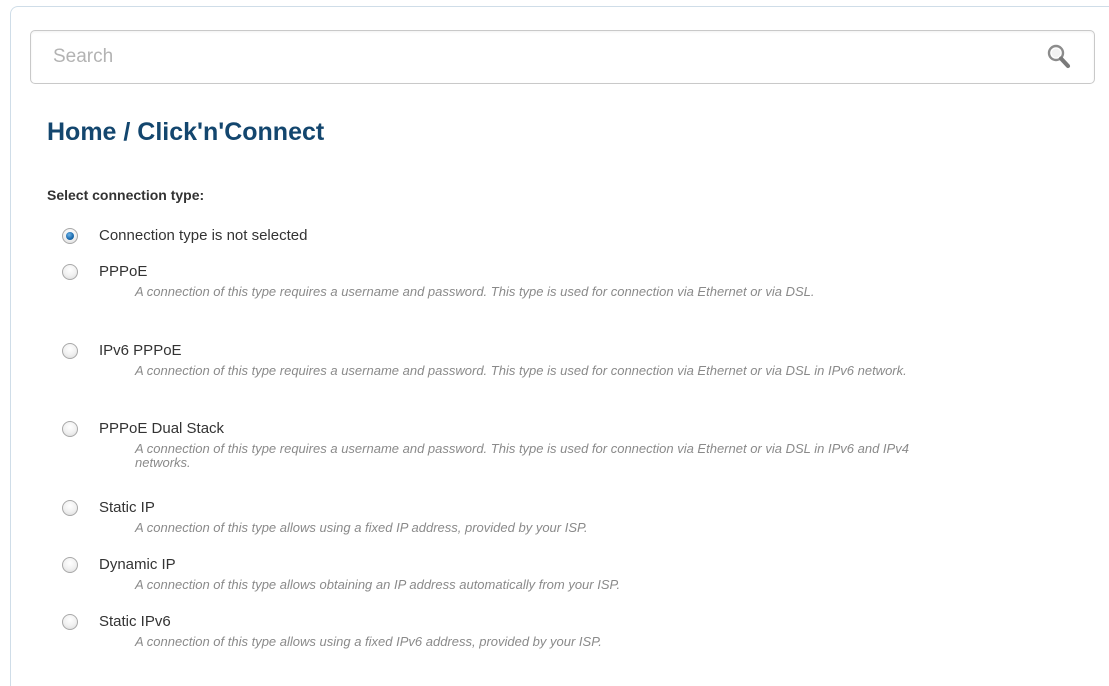 The height and width of the screenshot is (686, 1109). Describe the element at coordinates (526, 57) in the screenshot. I see `search-input` at that location.